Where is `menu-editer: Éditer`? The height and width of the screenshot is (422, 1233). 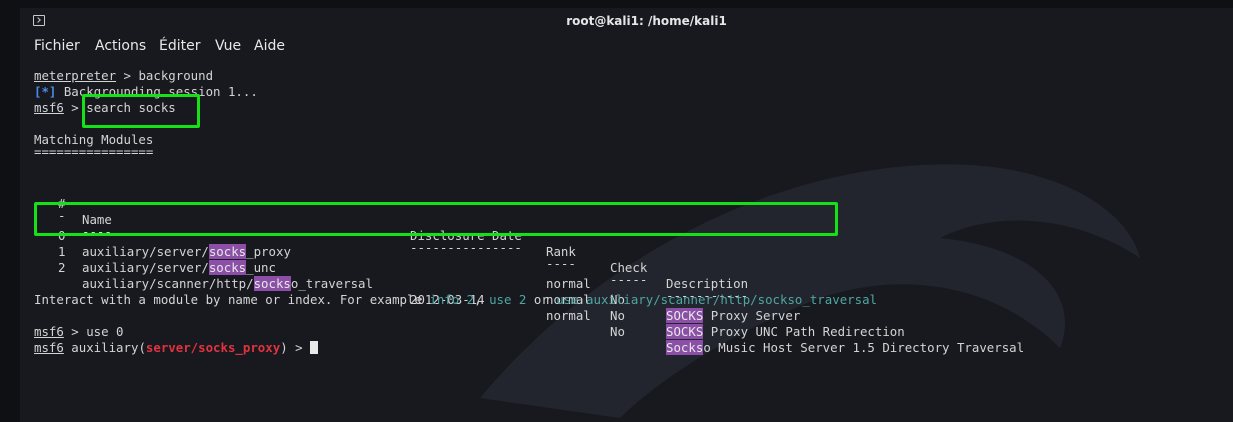 menu-editer: Éditer is located at coordinates (179, 46).